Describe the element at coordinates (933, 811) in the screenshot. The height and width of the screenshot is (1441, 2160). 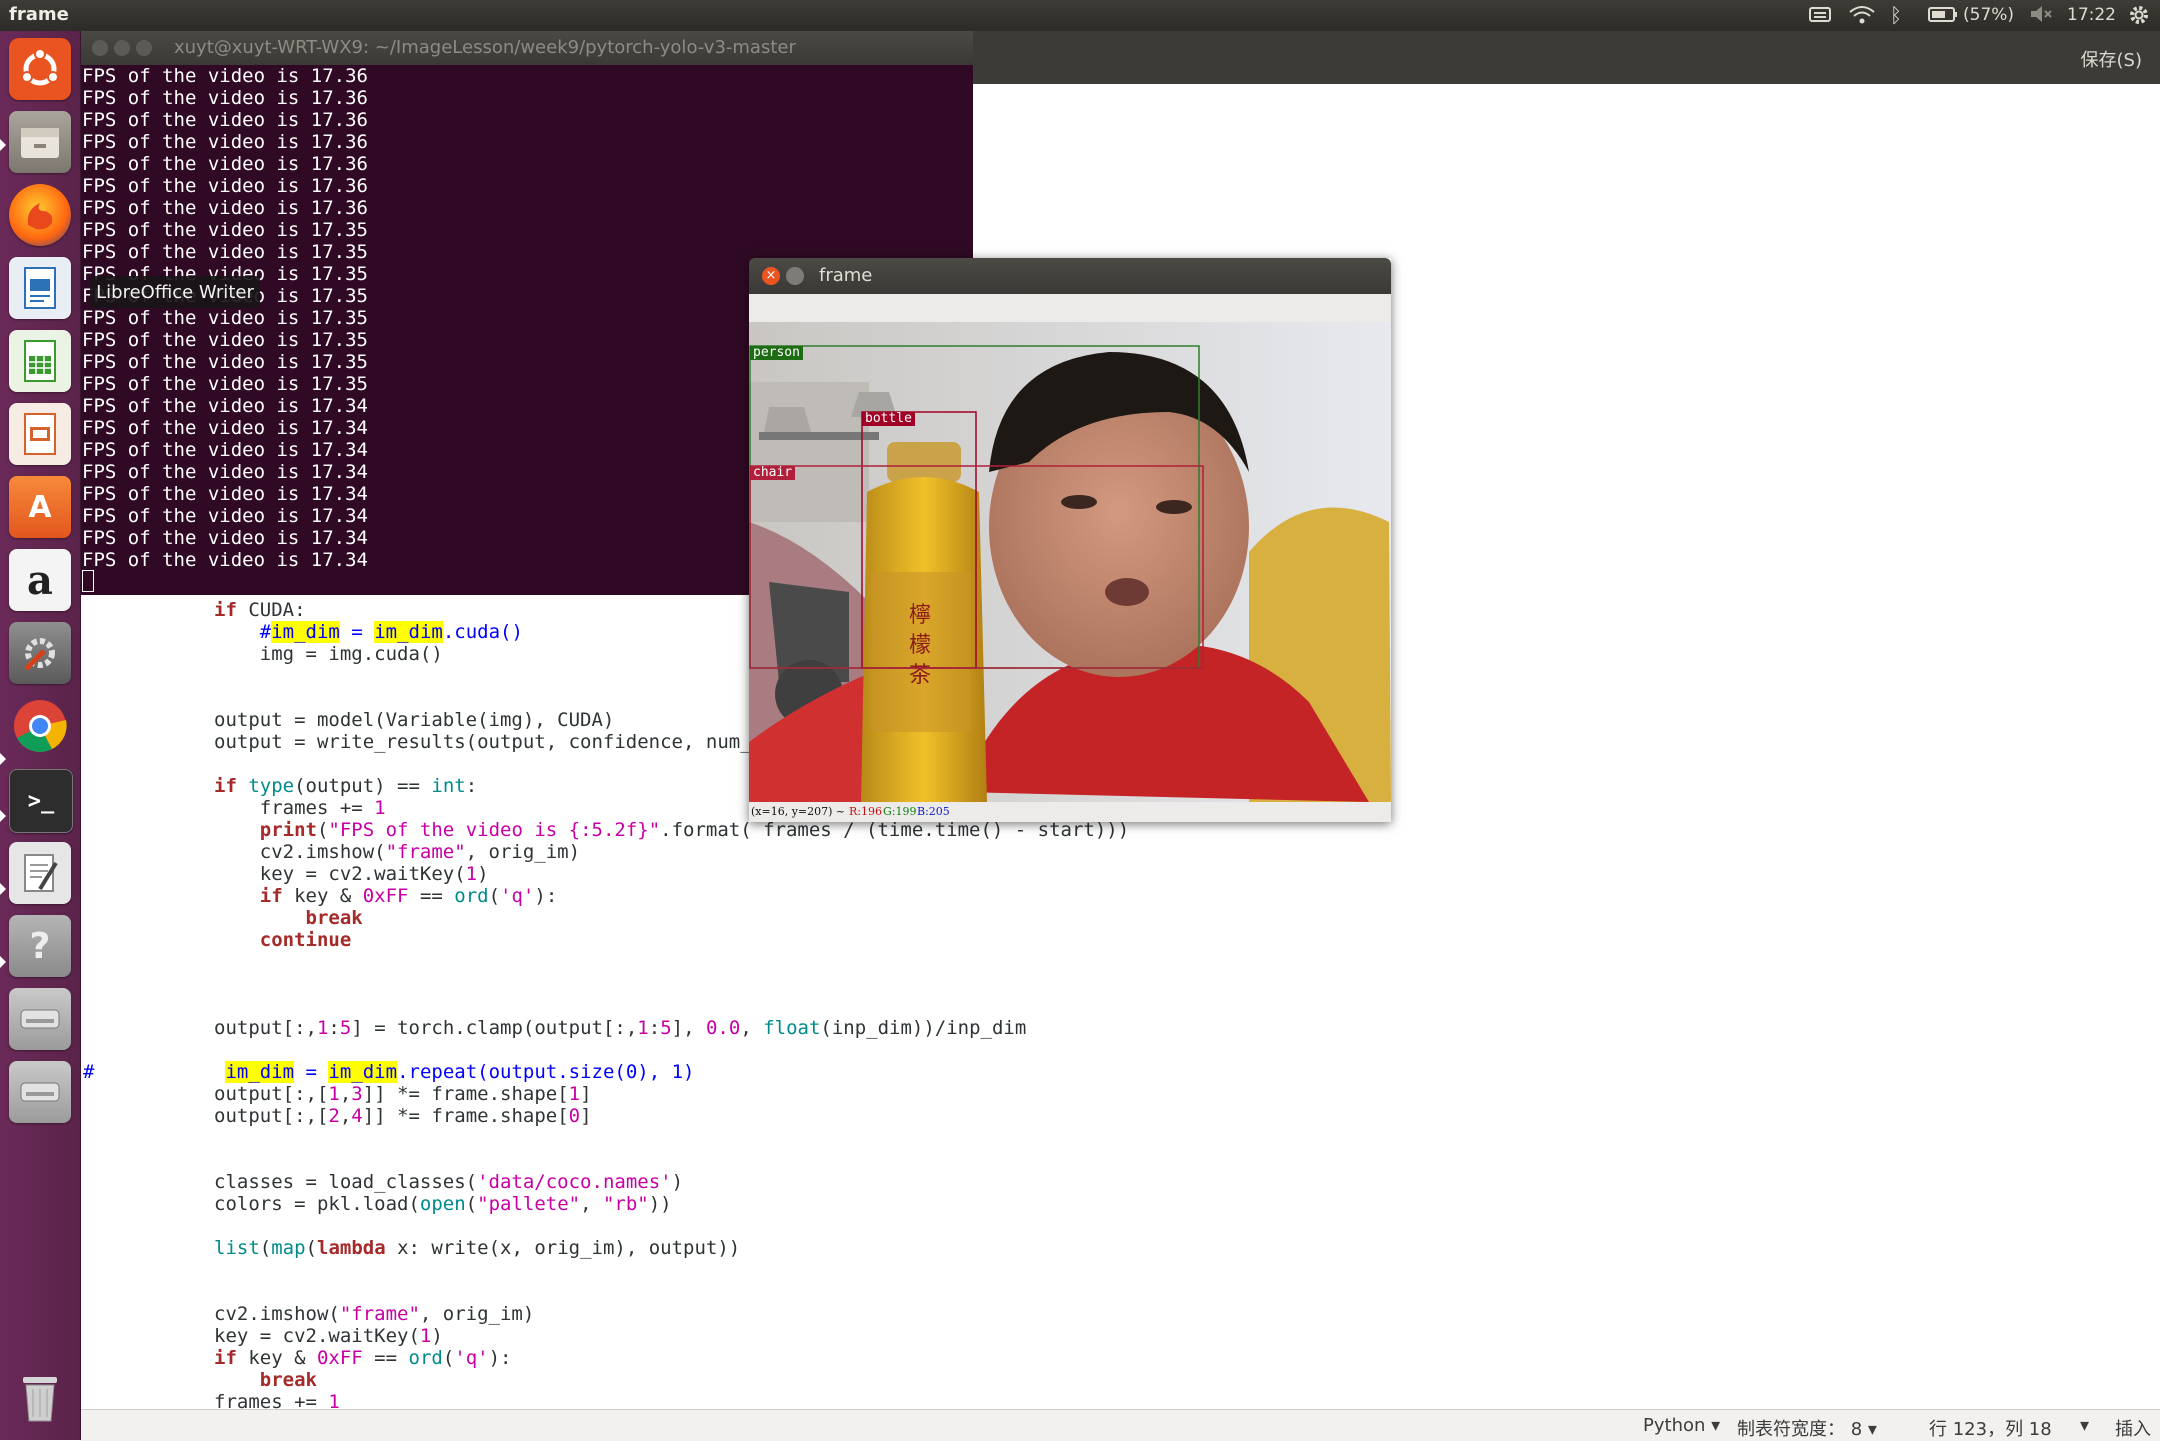
I see `pixel-blue: B:205` at that location.